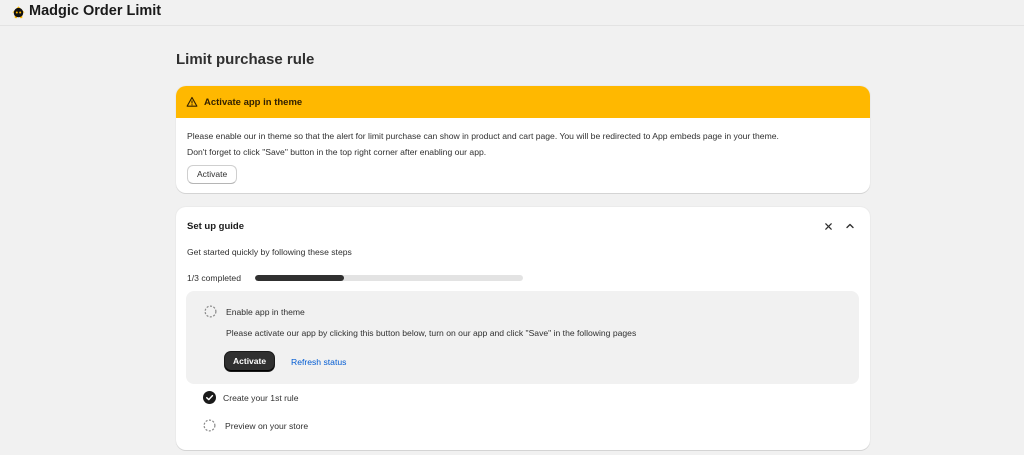 This screenshot has width=1024, height=455. What do you see at coordinates (260, 398) in the screenshot?
I see `step-title-create-rule: Create your 1st rule` at bounding box center [260, 398].